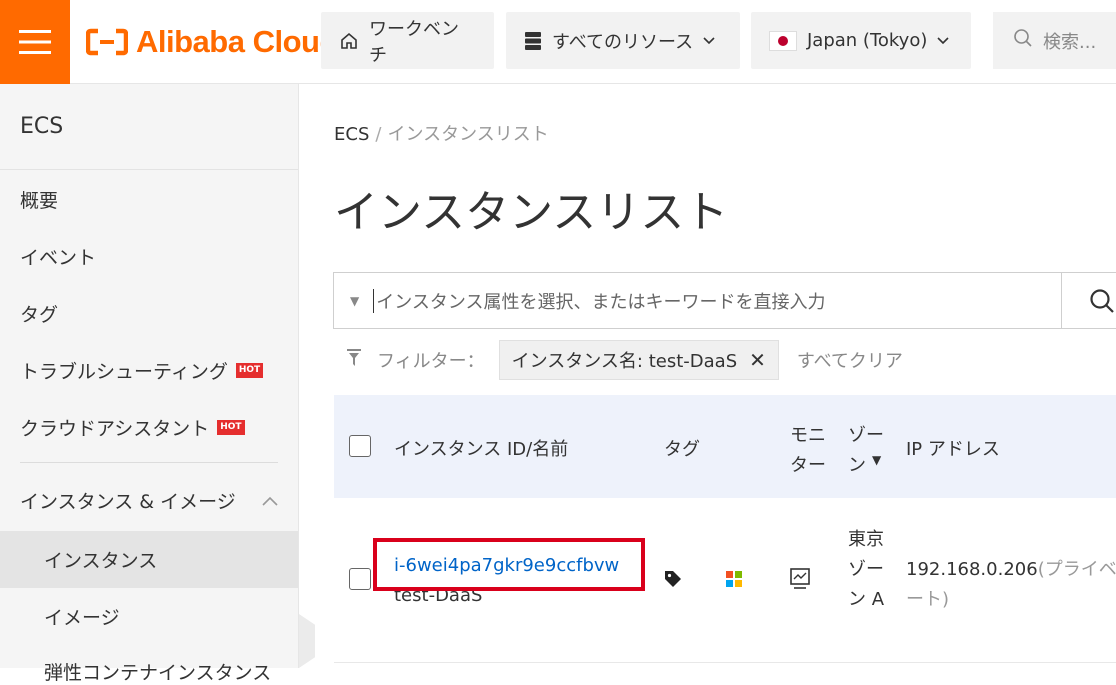 The image size is (1116, 685). Describe the element at coordinates (725, 446) in the screenshot. I see `table-header: インスタンス ID/名前 タグ モニ ター ゾー ン ▼ IP アドレス` at that location.